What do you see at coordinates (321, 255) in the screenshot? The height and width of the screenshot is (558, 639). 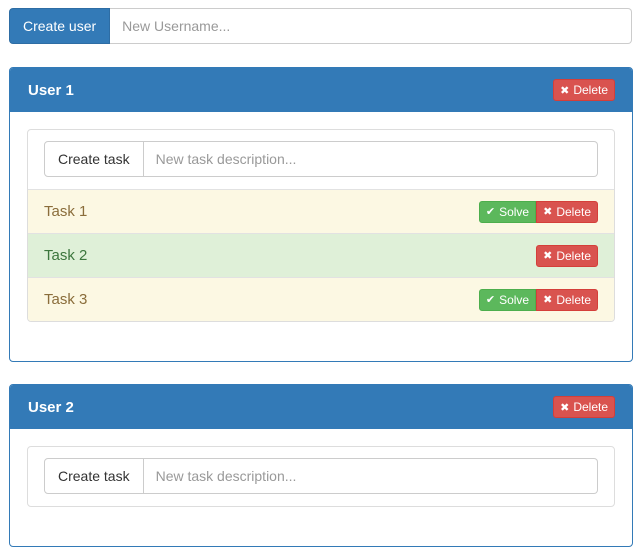 I see `task-row: Task 2 ✖ Delete` at bounding box center [321, 255].